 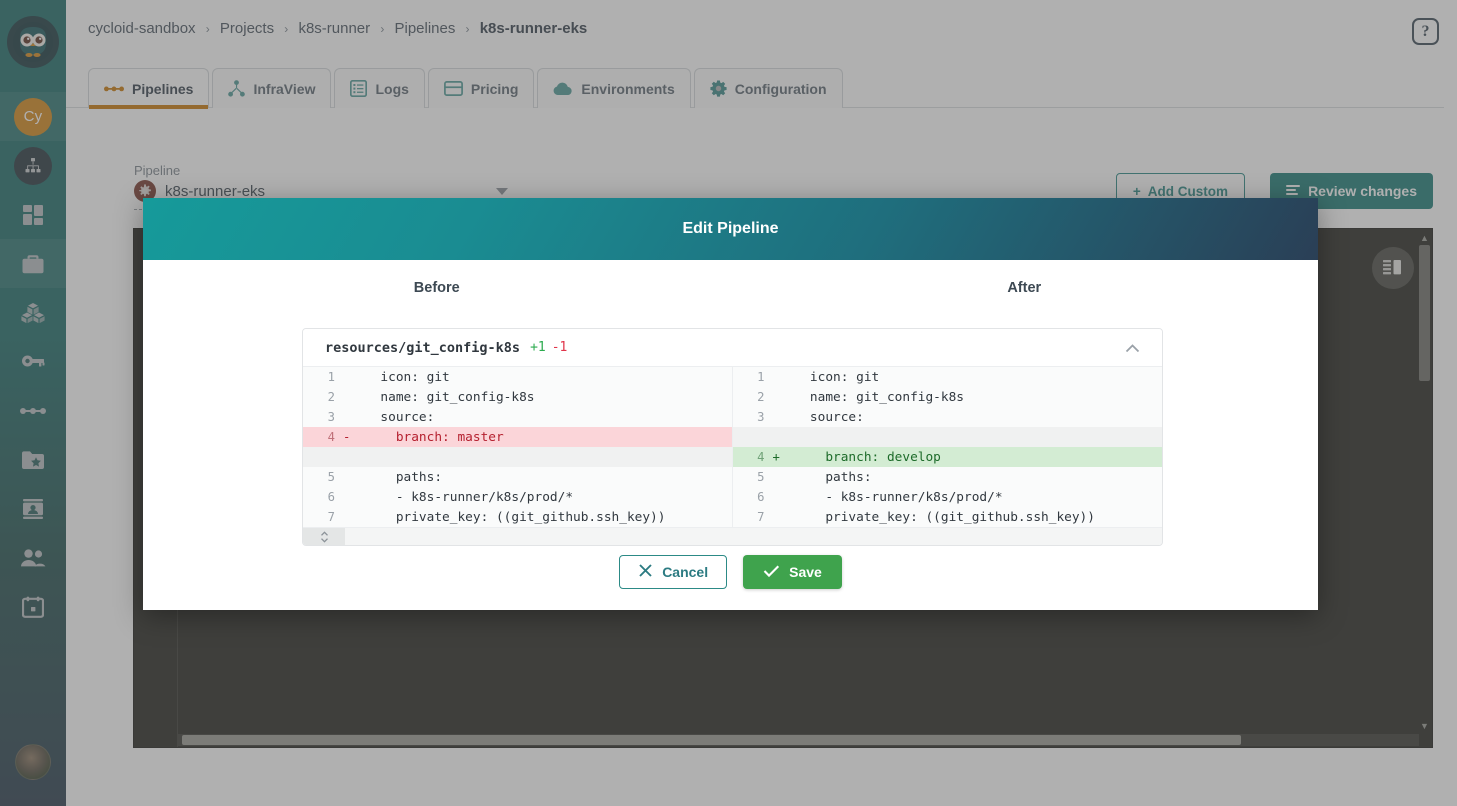 I want to click on diff-cell-left: 5 paths:, so click(x=518, y=477).